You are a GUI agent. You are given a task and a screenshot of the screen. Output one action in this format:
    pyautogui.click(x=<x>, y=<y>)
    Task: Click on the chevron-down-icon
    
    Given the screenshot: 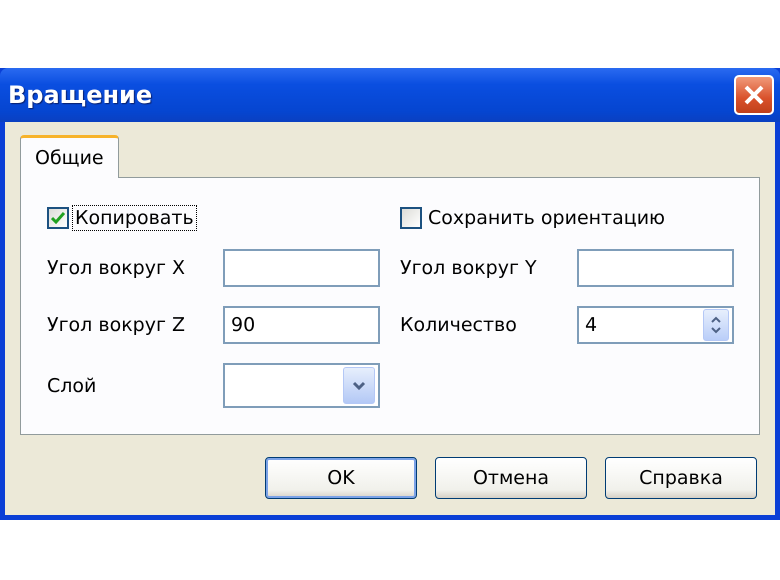 What is the action you would take?
    pyautogui.click(x=359, y=385)
    